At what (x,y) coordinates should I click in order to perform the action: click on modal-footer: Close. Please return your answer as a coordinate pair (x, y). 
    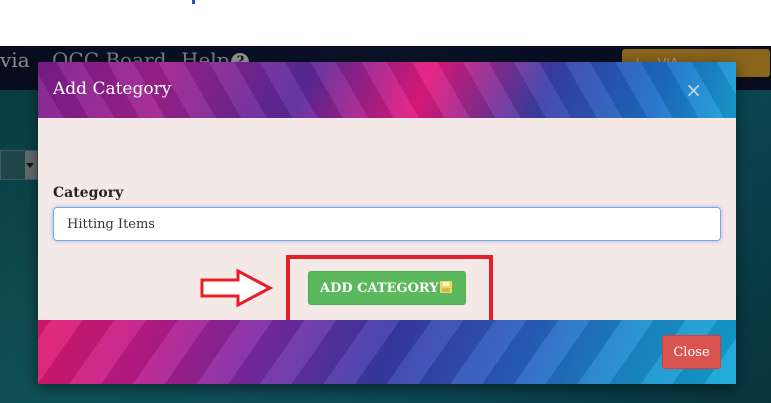
    Looking at the image, I should click on (387, 352).